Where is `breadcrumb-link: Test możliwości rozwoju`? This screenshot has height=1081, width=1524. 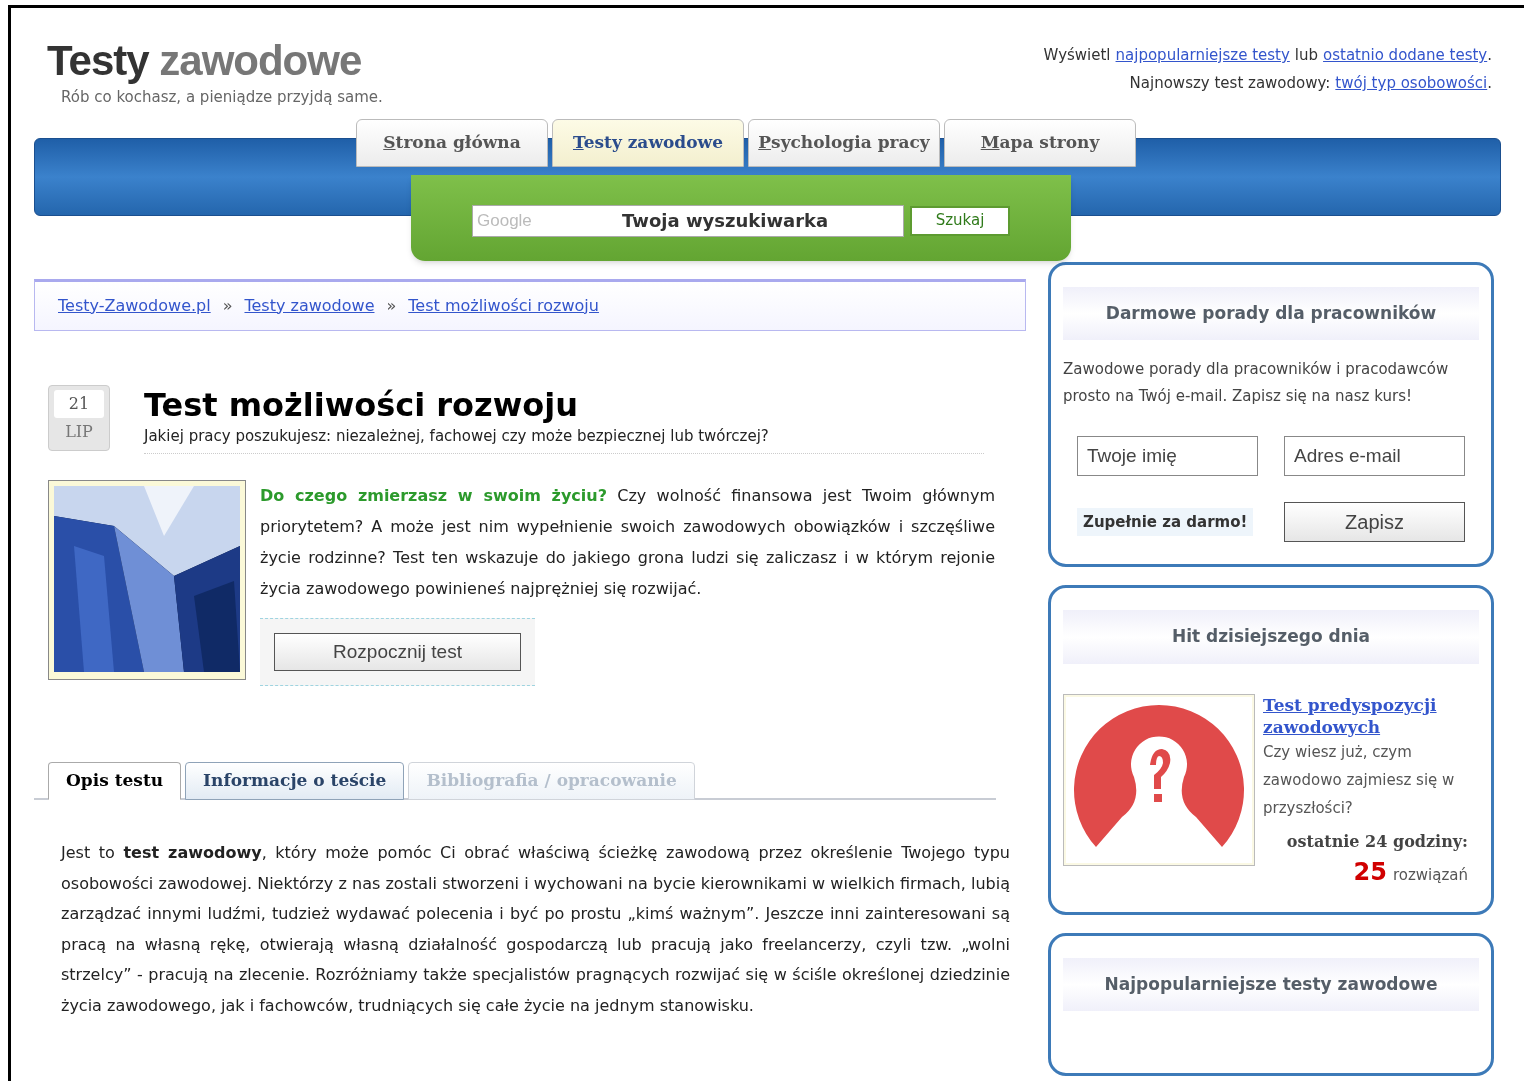
breadcrumb-link: Test możliwości rozwoju is located at coordinates (503, 305).